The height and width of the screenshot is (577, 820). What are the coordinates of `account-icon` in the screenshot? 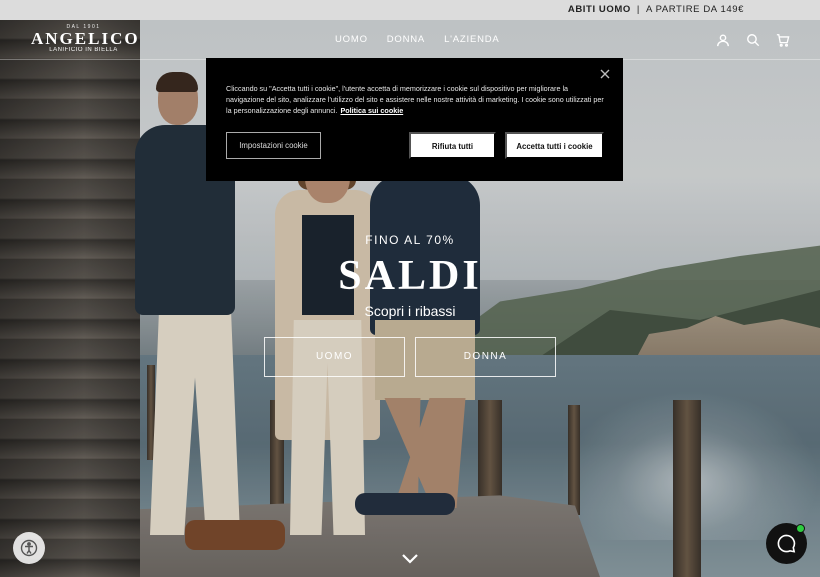 It's located at (723, 40).